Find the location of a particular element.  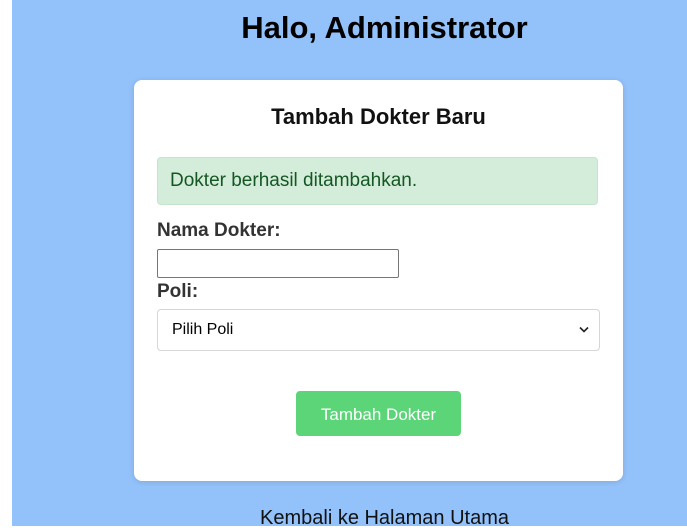

back-to-home-link: Kembali ke Halaman Utama is located at coordinates (349, 518).